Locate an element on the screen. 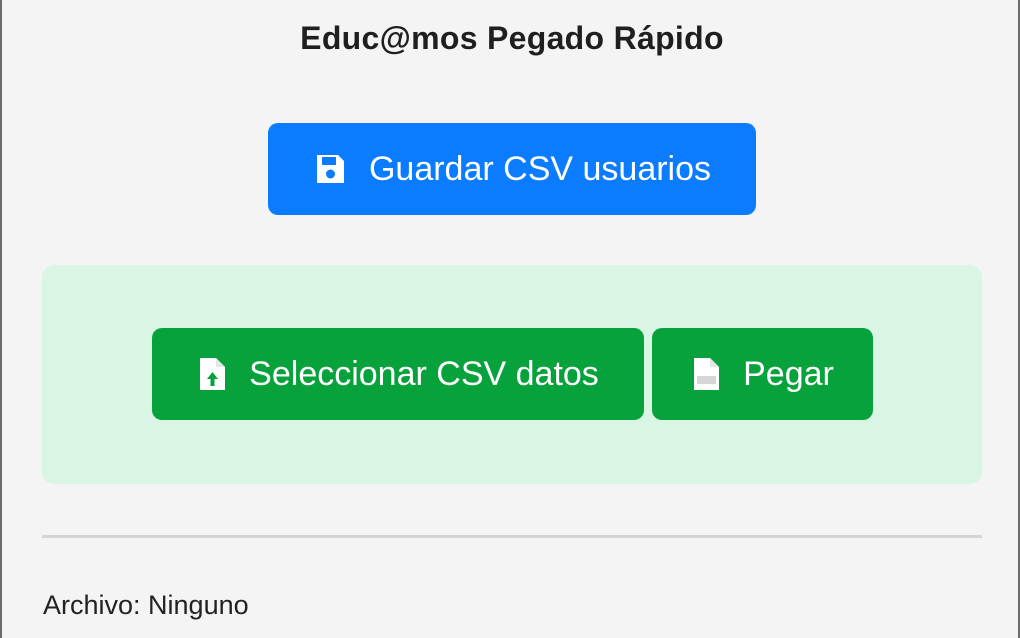  select-button-label: Seleccionar CSV datos is located at coordinates (424, 373).